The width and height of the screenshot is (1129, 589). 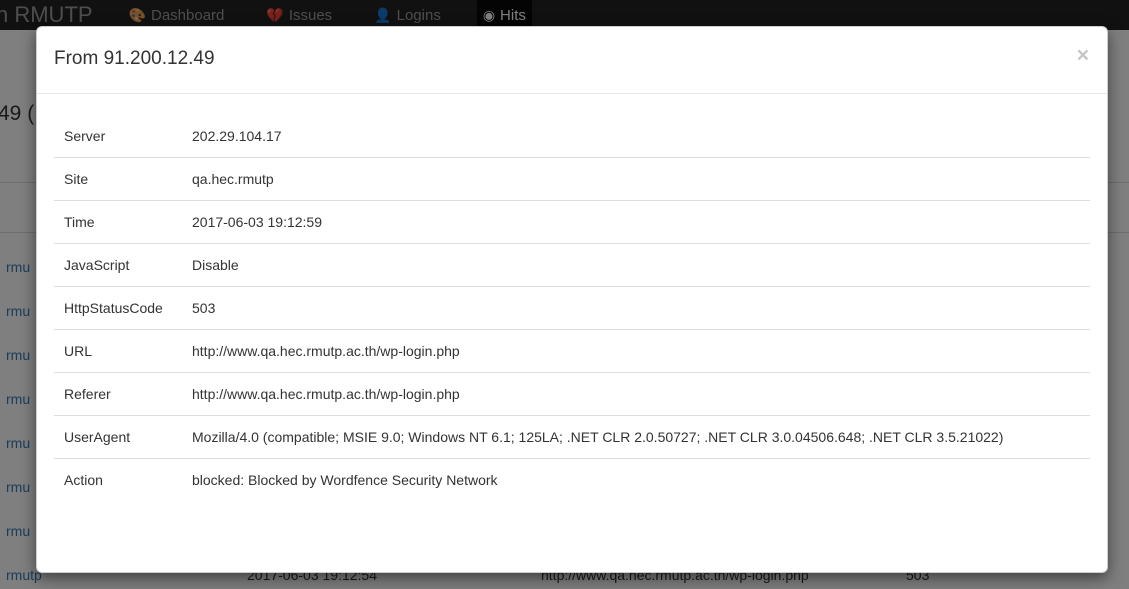 I want to click on detail-value: 503, so click(x=636, y=308).